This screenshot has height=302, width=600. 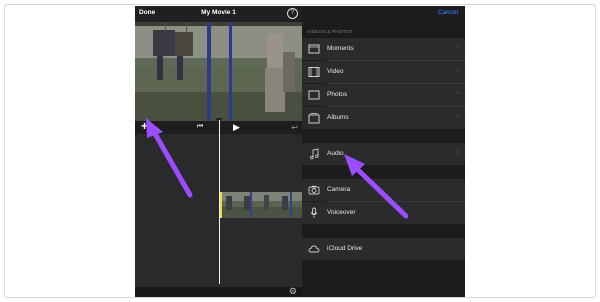 I want to click on music-note-icon, so click(x=314, y=154).